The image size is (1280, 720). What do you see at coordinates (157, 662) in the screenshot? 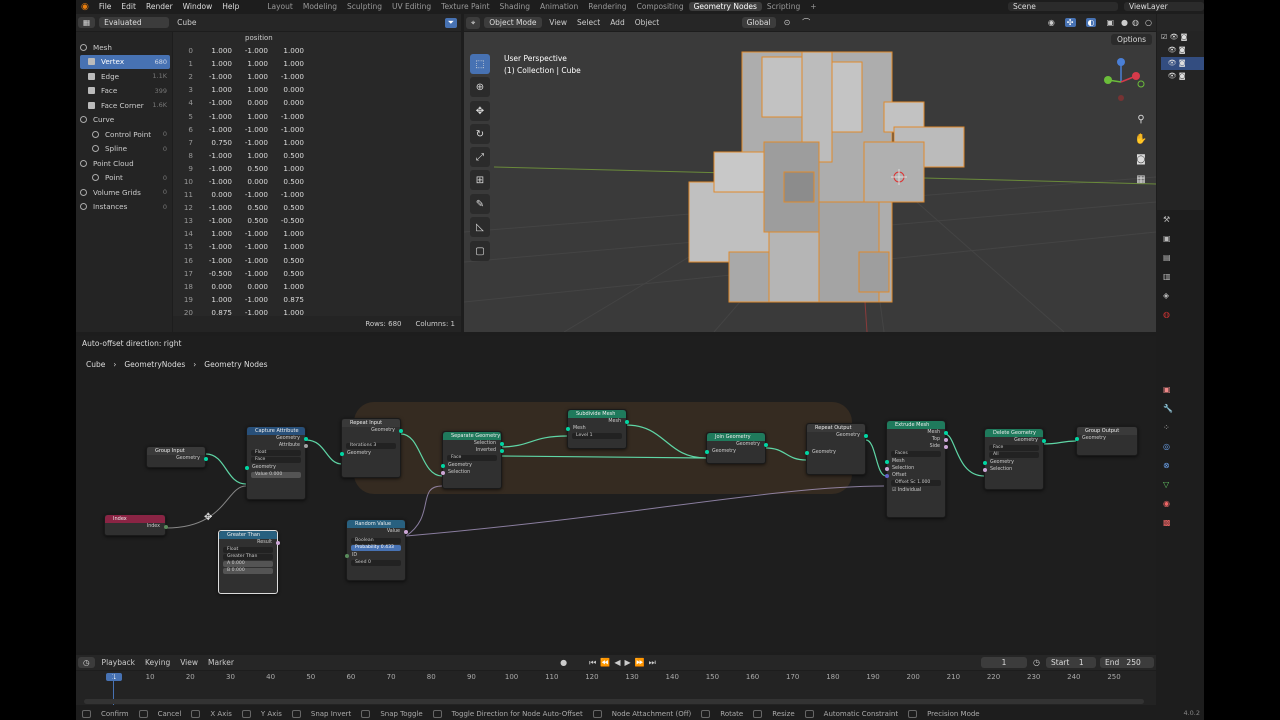
I see `menu-keying: Keying` at bounding box center [157, 662].